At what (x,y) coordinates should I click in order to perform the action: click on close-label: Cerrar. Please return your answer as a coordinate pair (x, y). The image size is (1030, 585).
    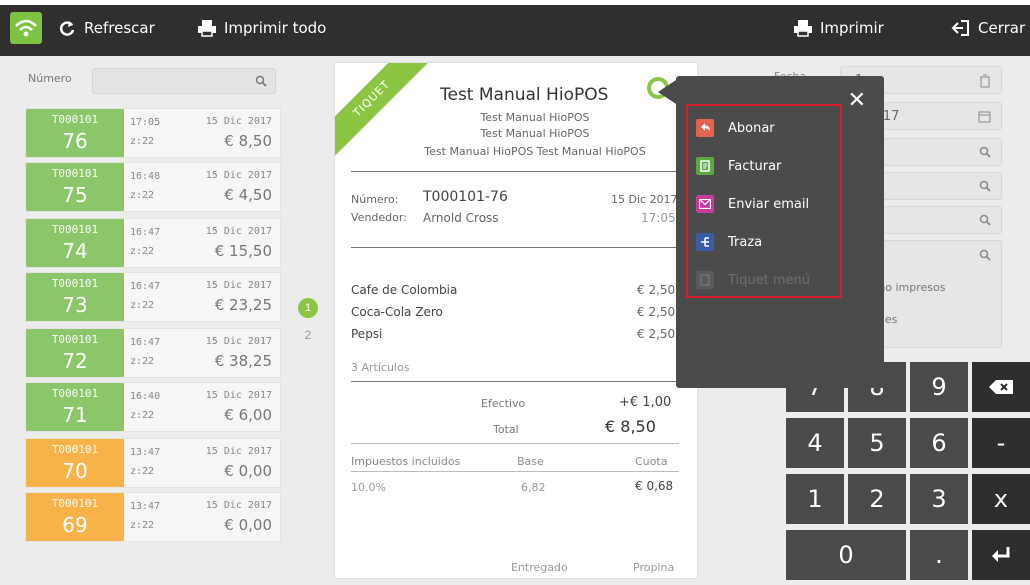
    Looking at the image, I should click on (1002, 28).